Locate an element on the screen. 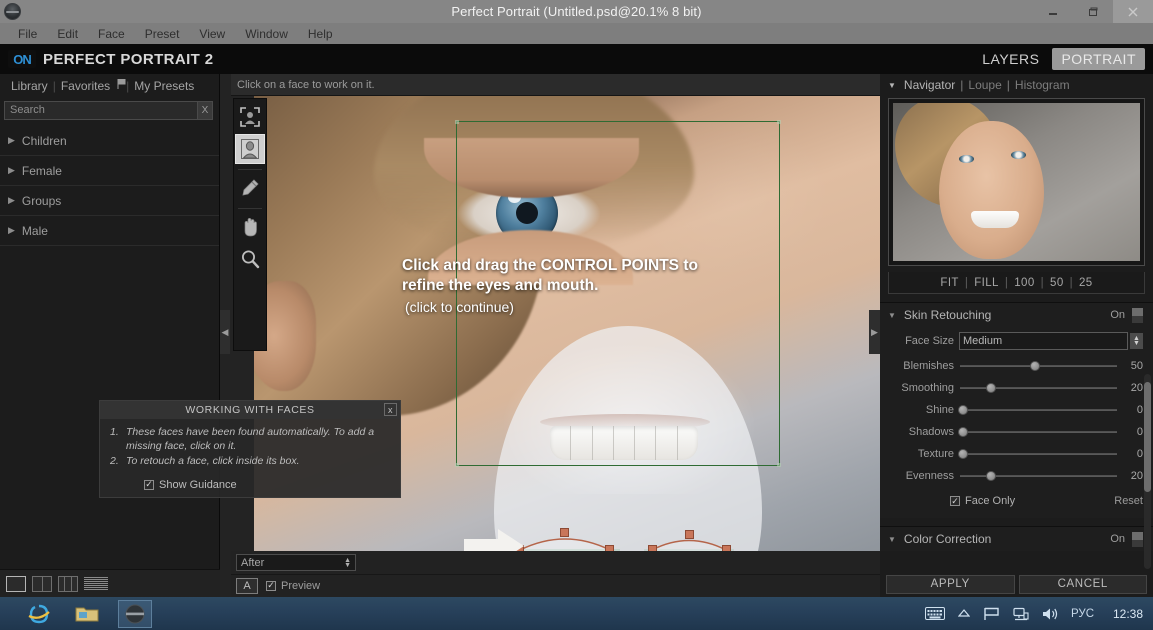 The width and height of the screenshot is (1153, 630). zoom-50: 50 is located at coordinates (1057, 283).